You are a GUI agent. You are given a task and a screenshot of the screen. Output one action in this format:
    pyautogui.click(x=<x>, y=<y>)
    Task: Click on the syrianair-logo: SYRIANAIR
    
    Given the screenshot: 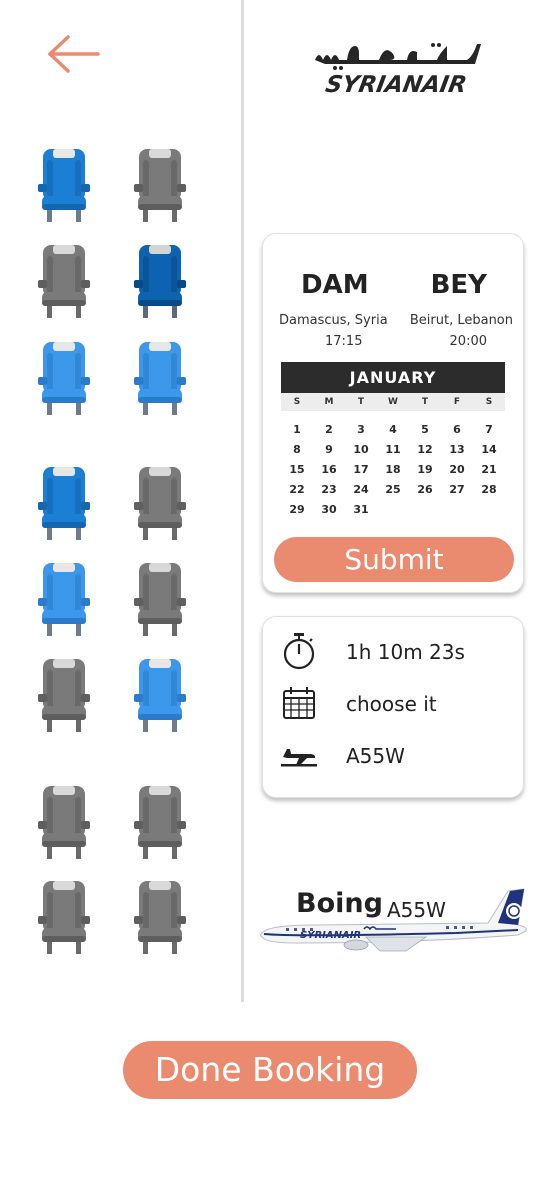 What is the action you would take?
    pyautogui.click(x=396, y=75)
    